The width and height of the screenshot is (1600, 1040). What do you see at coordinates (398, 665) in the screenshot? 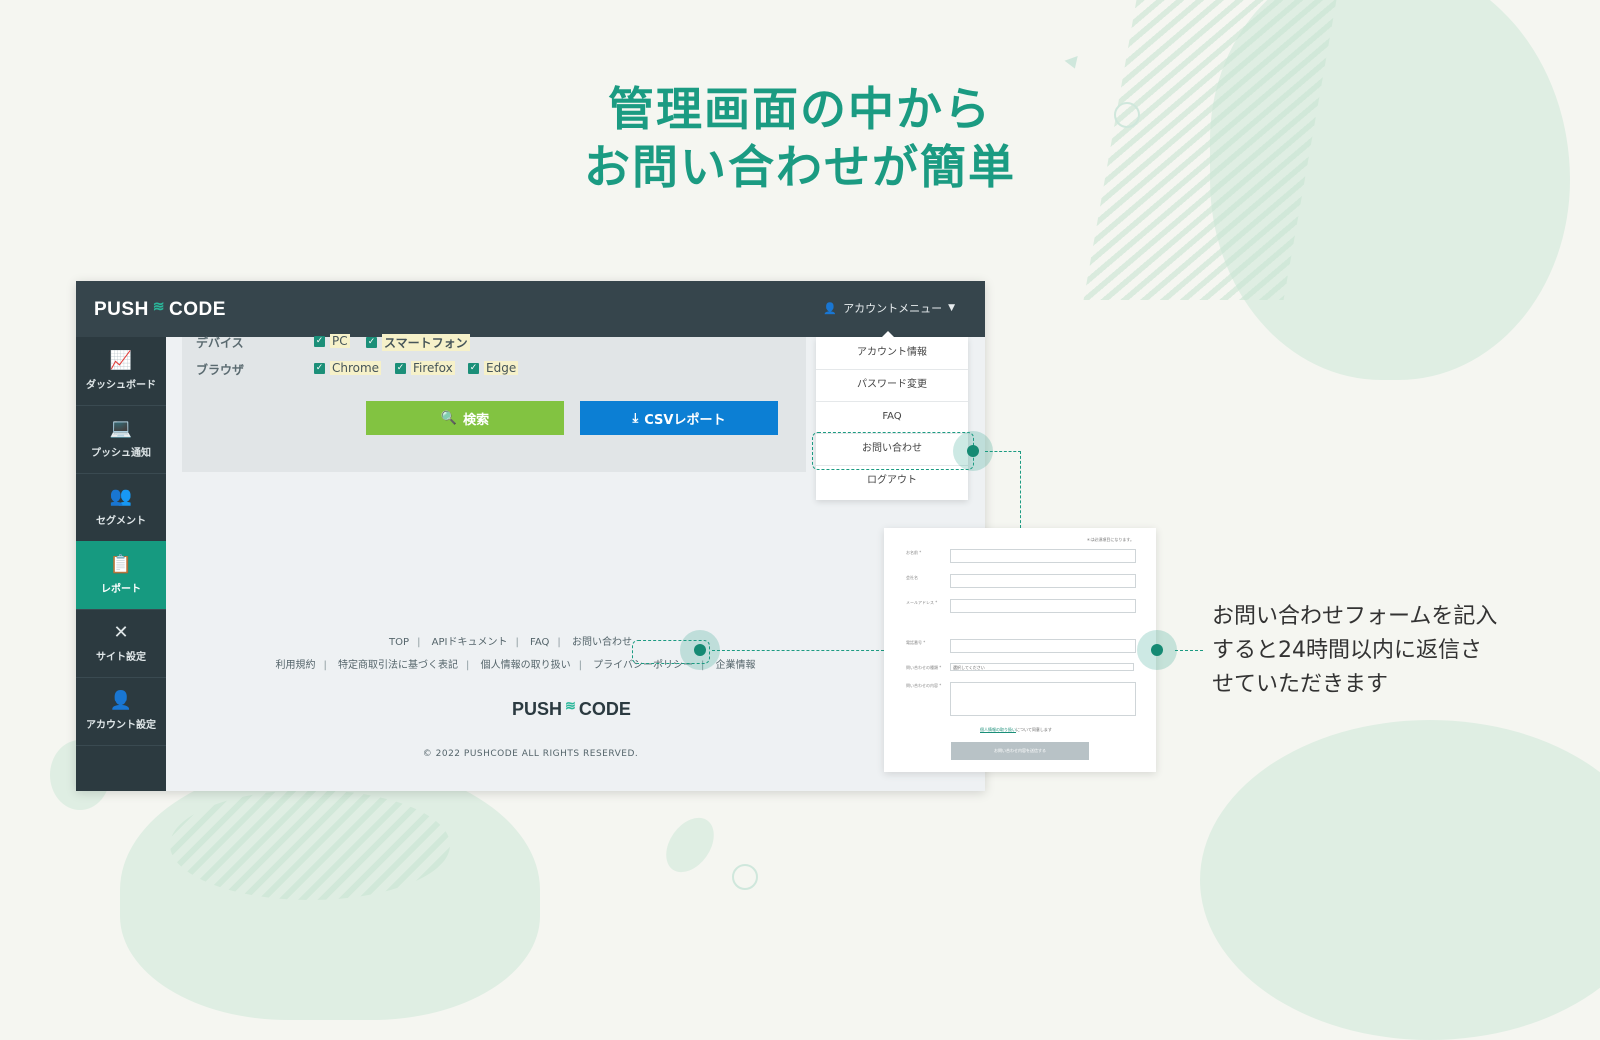
I see `footer-link-commerce-law: 特定商取引法に基づく表記` at bounding box center [398, 665].